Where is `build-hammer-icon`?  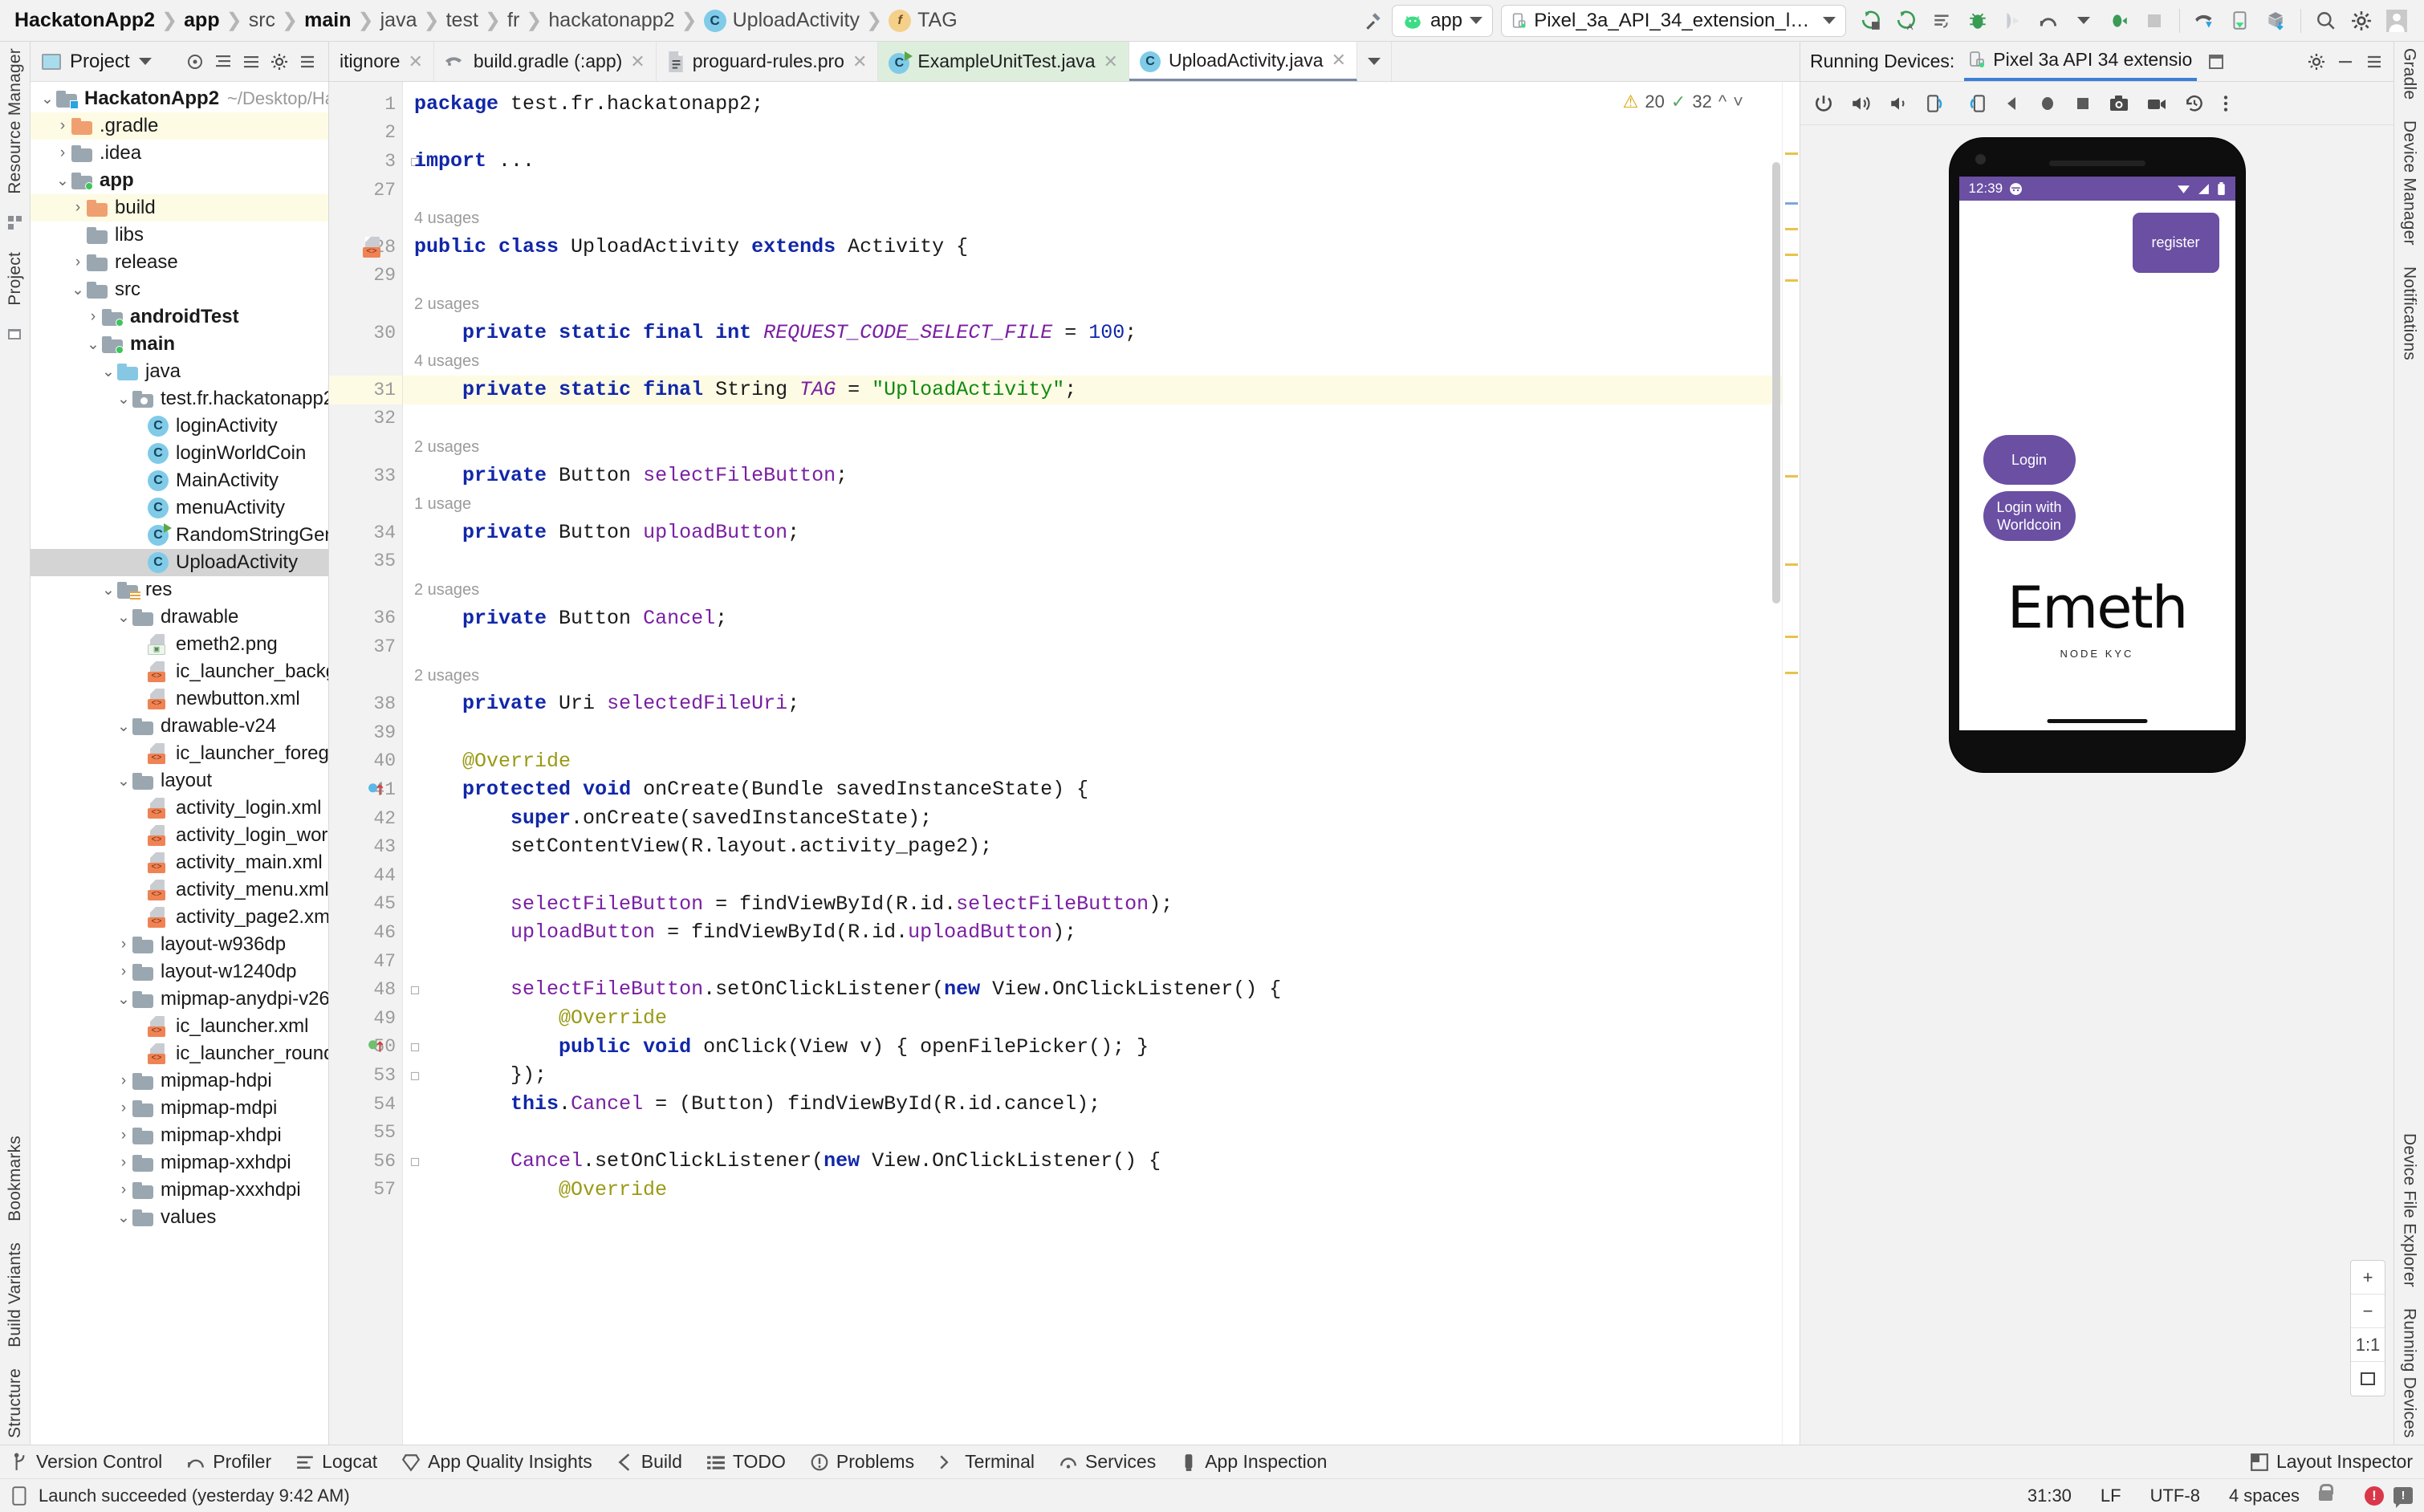
build-hammer-icon is located at coordinates (1374, 21).